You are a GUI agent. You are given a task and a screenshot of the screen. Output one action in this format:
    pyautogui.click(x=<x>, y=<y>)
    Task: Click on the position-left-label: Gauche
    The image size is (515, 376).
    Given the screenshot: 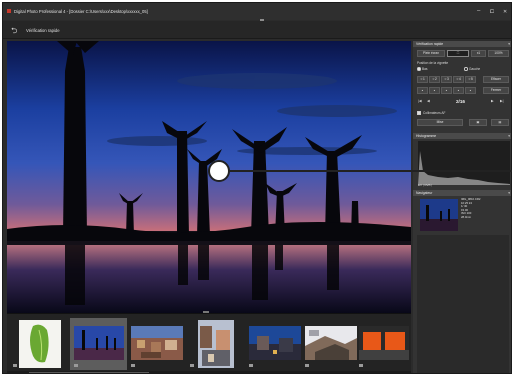 What is the action you would take?
    pyautogui.click(x=475, y=69)
    